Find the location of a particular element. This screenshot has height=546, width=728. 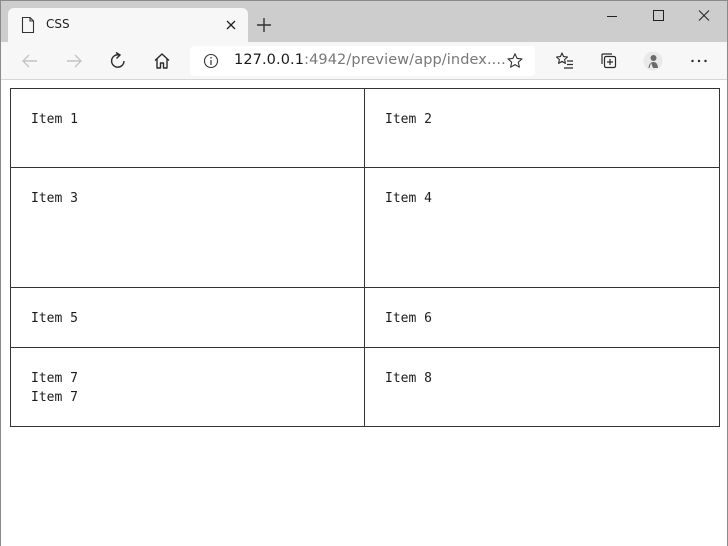

back-arrow-icon is located at coordinates (30, 61).